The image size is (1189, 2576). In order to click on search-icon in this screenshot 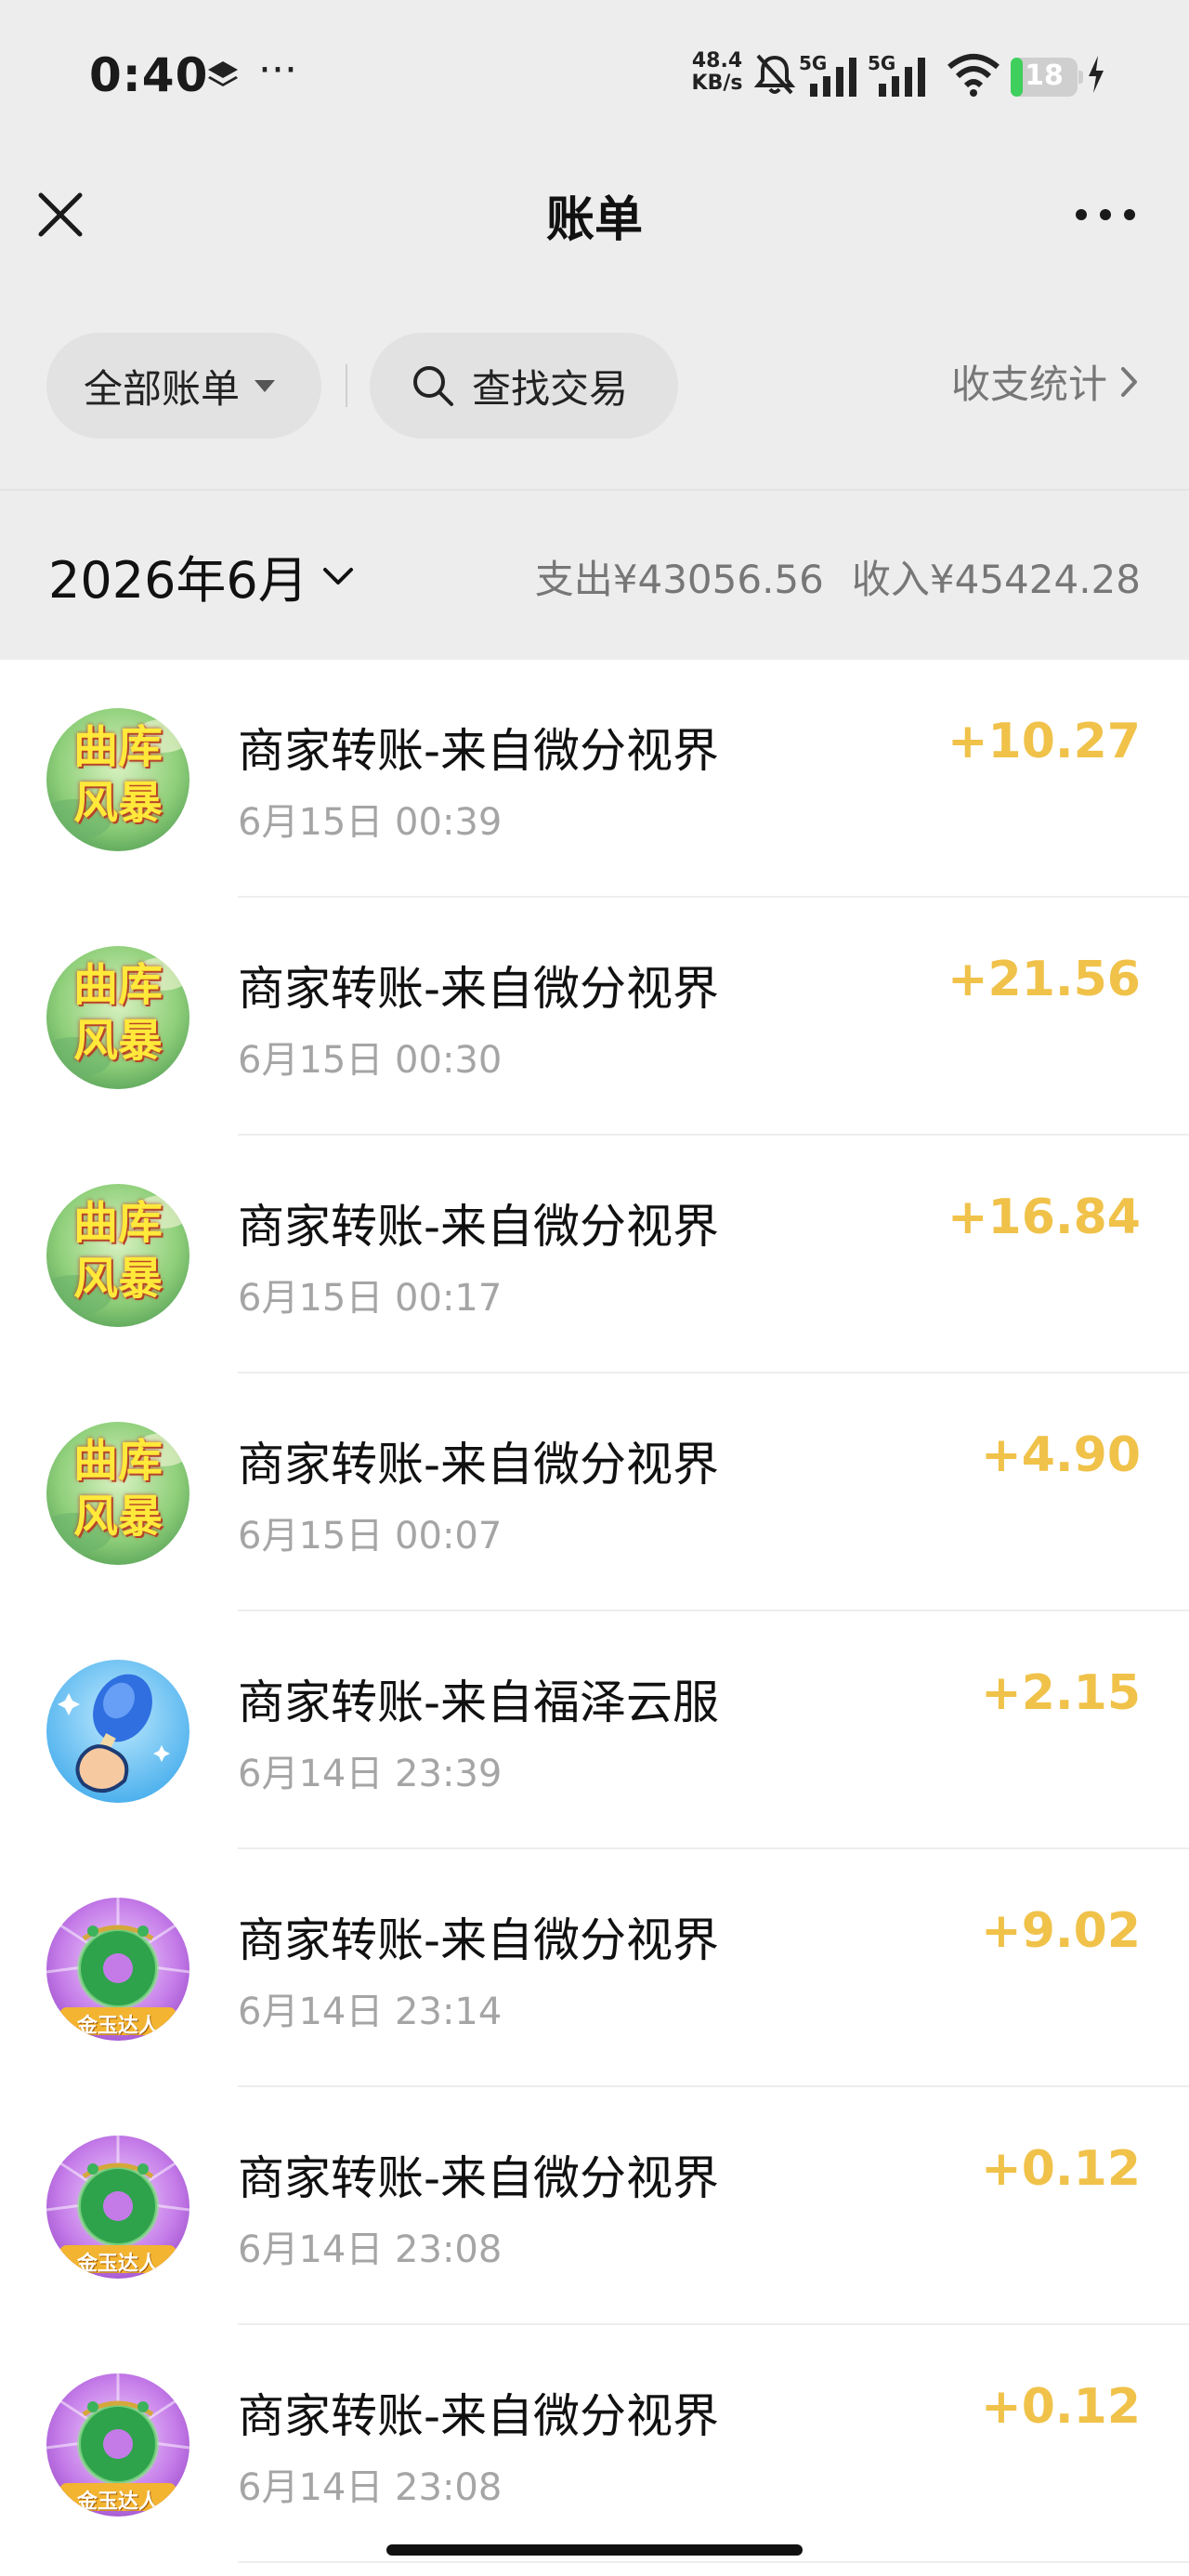, I will do `click(433, 386)`.